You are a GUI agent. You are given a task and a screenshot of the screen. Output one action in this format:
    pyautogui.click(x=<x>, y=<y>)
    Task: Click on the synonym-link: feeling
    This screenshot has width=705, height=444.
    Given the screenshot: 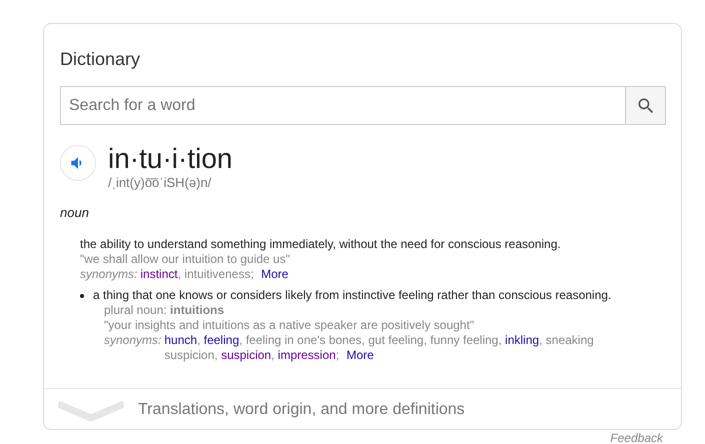 What is the action you would take?
    pyautogui.click(x=222, y=339)
    